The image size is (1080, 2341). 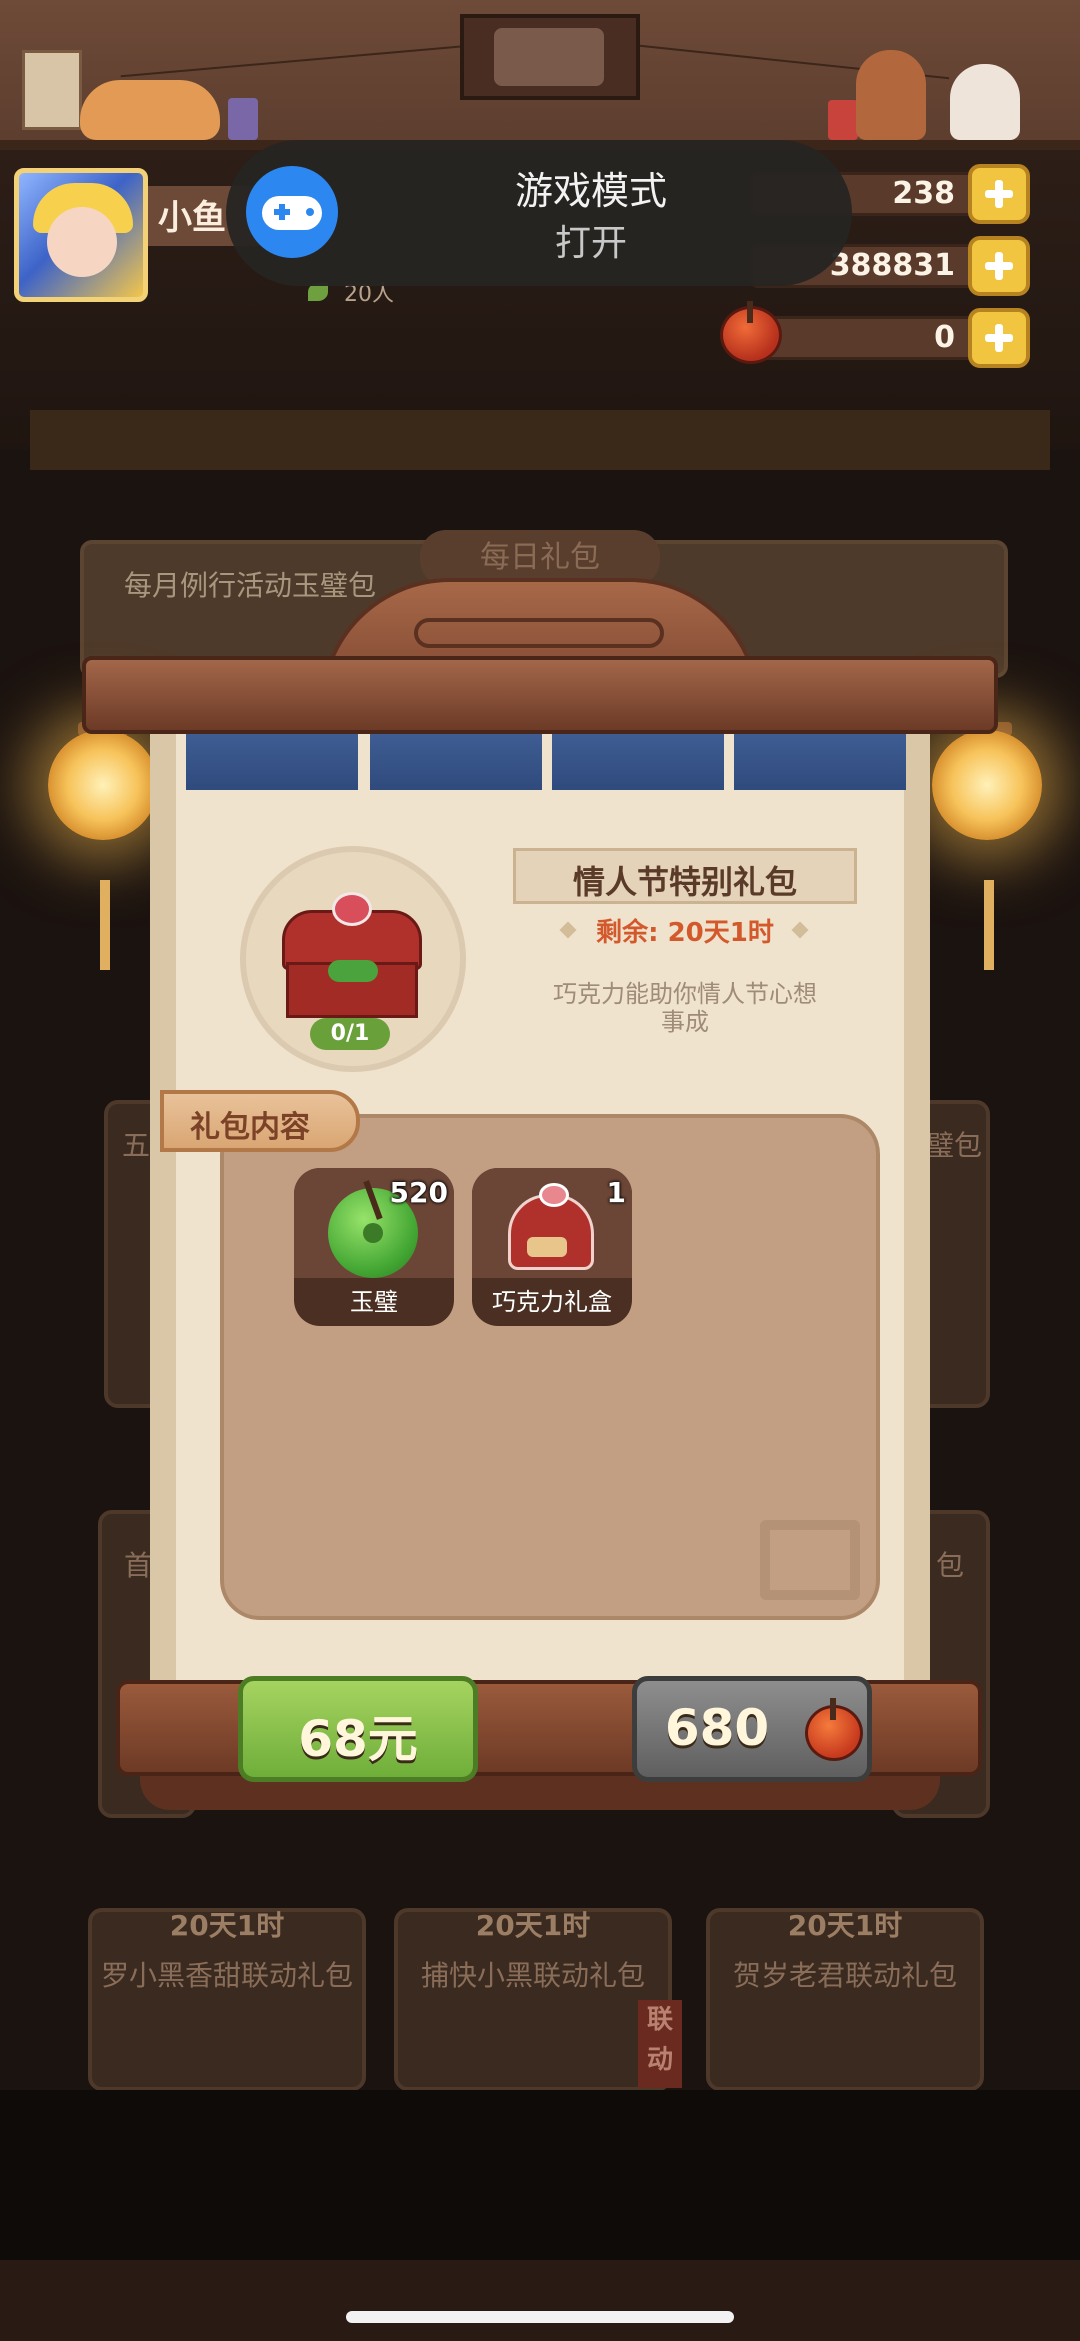 I want to click on gift-description: 巧克力能助你情人节心想事成, so click(x=685, y=1008).